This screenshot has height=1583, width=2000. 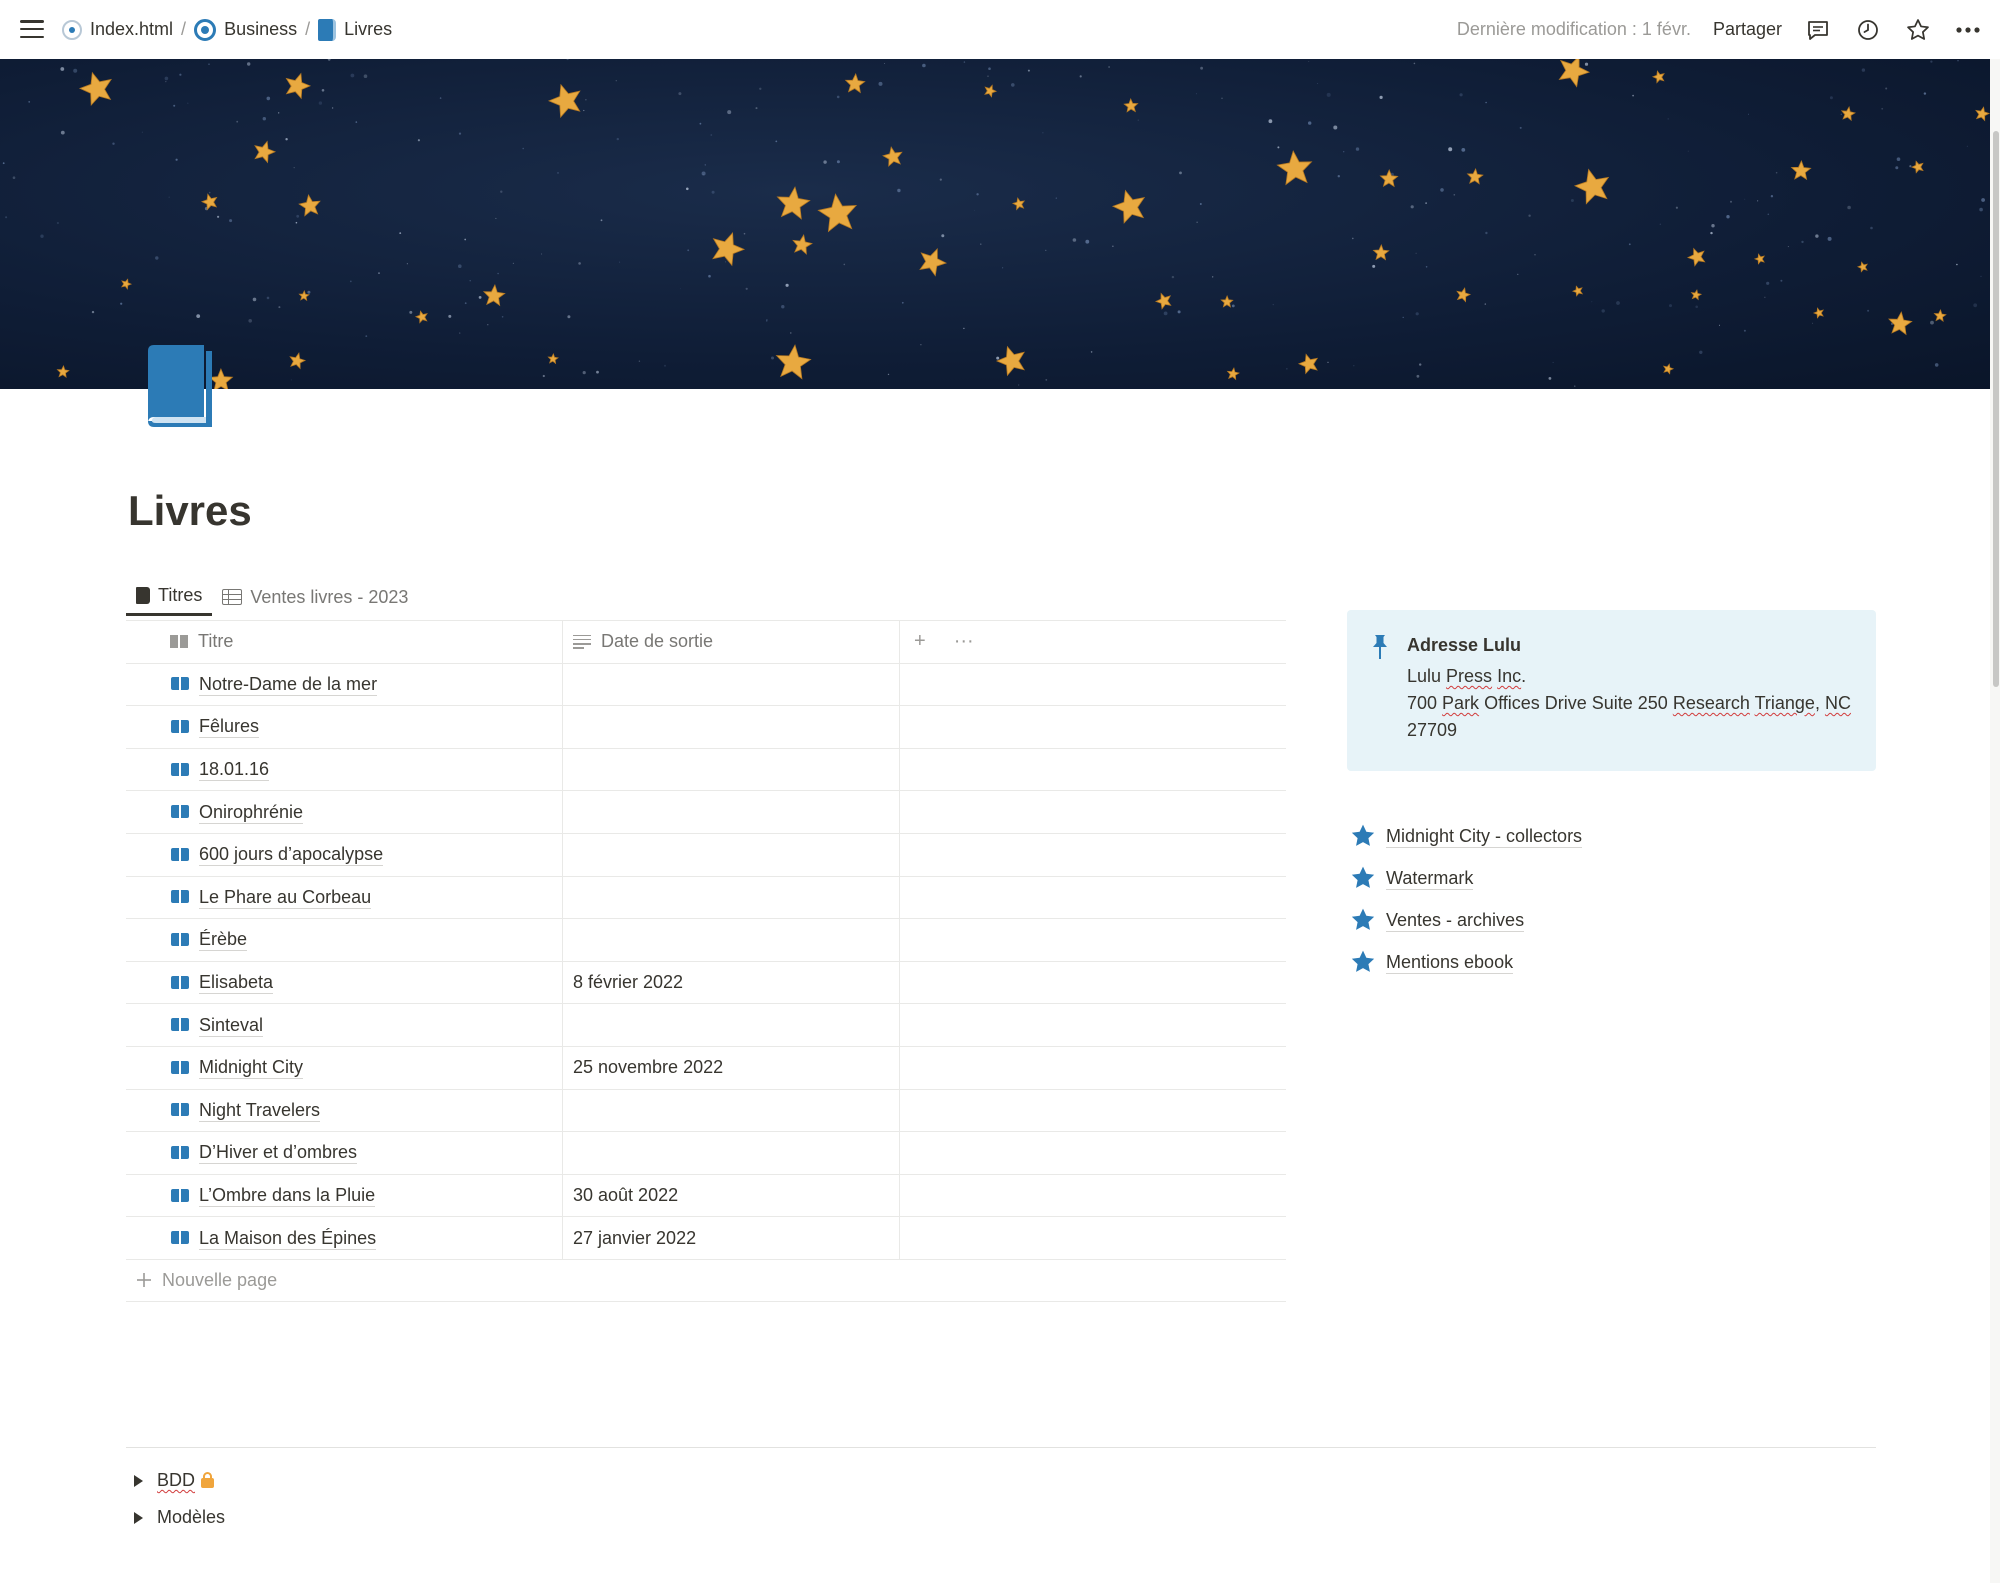 What do you see at coordinates (1380, 647) in the screenshot?
I see `pushpin-icon` at bounding box center [1380, 647].